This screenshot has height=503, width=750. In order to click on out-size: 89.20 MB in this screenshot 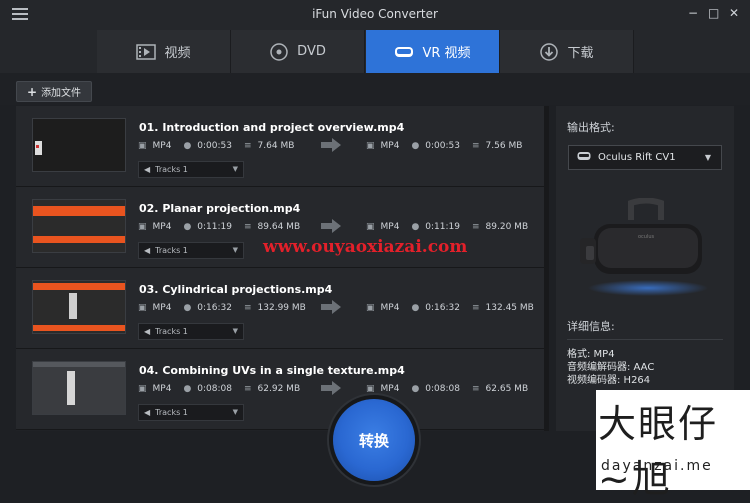, I will do `click(507, 227)`.